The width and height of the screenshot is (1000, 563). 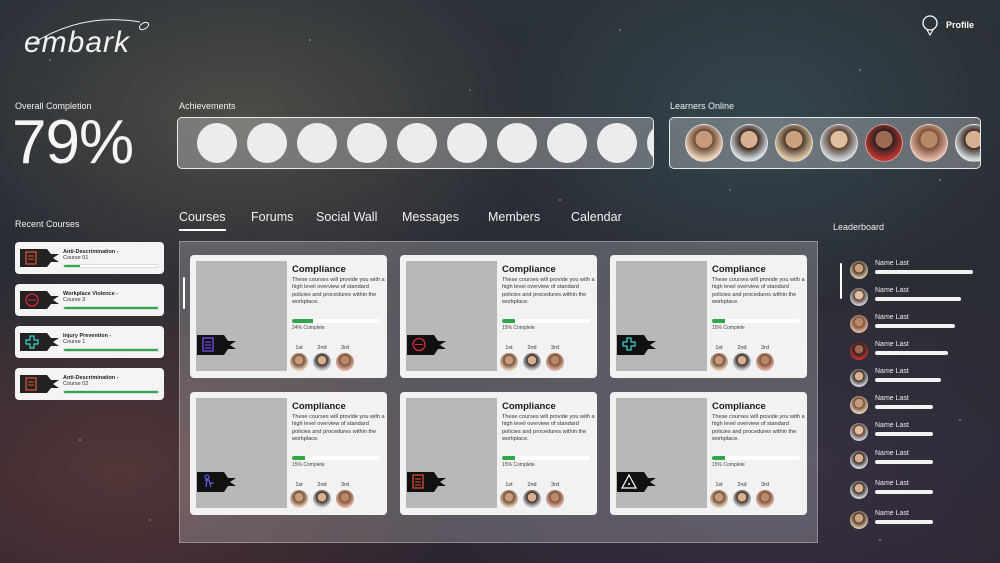 I want to click on tab-messages: Messages, so click(x=430, y=217).